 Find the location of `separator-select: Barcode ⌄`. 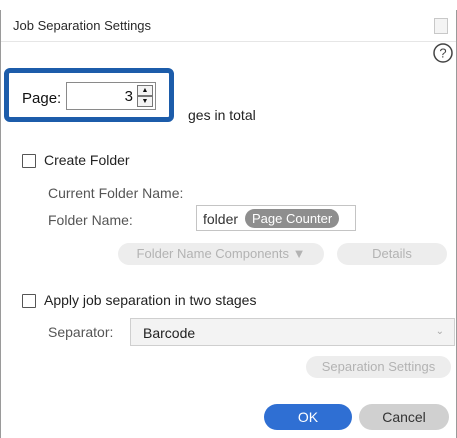

separator-select: Barcode ⌄ is located at coordinates (292, 332).